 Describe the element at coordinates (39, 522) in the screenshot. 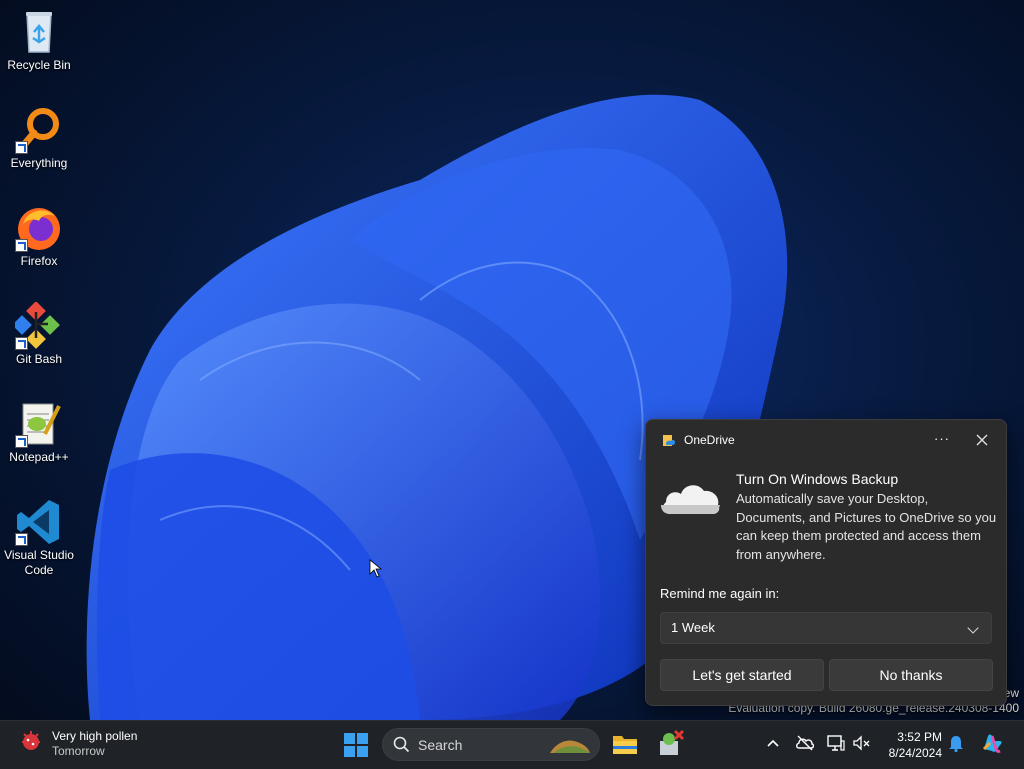

I see `vscode-icon` at that location.